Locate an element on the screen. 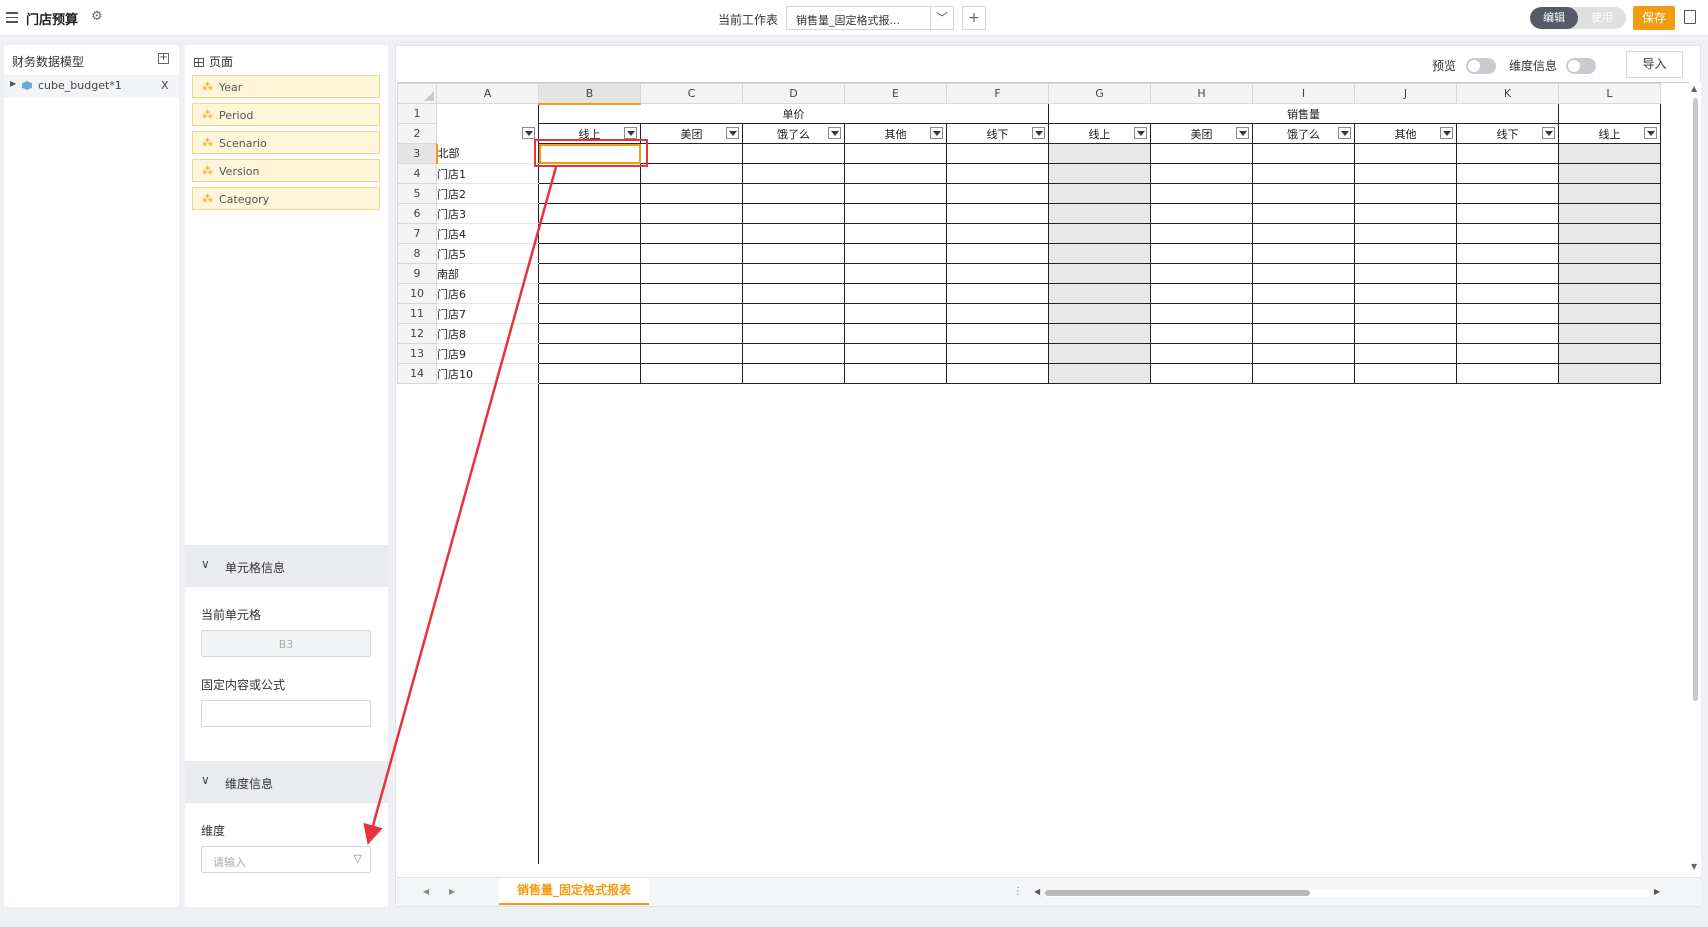 The image size is (1708, 927). cell-b13 is located at coordinates (589, 353).